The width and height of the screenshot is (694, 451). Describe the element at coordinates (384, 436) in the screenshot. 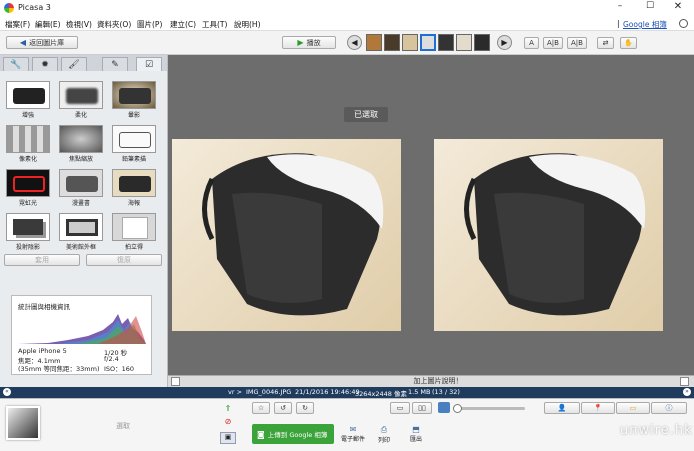

I see `print-button: ⎙ 列印` at that location.